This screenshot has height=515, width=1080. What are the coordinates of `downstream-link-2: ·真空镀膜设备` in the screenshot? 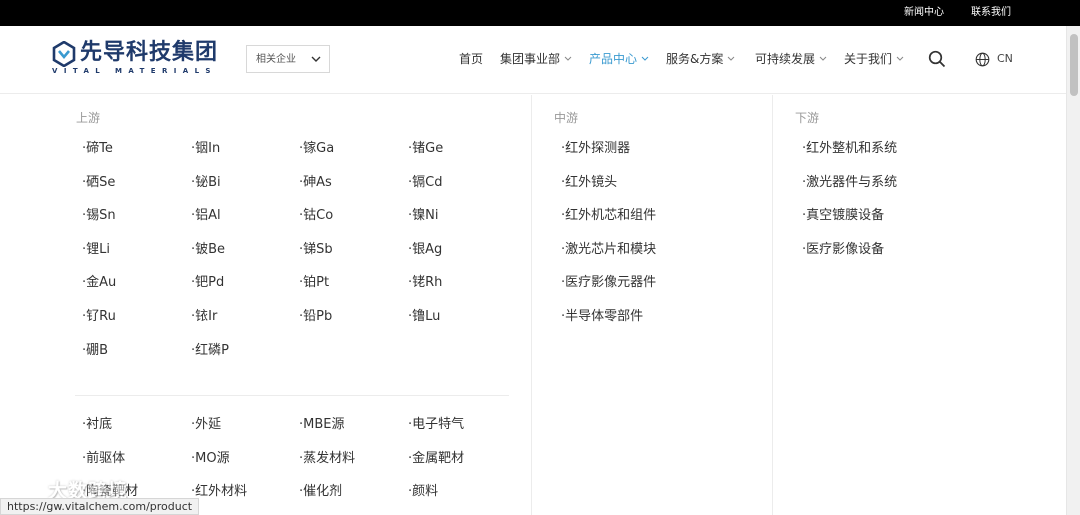 It's located at (843, 216).